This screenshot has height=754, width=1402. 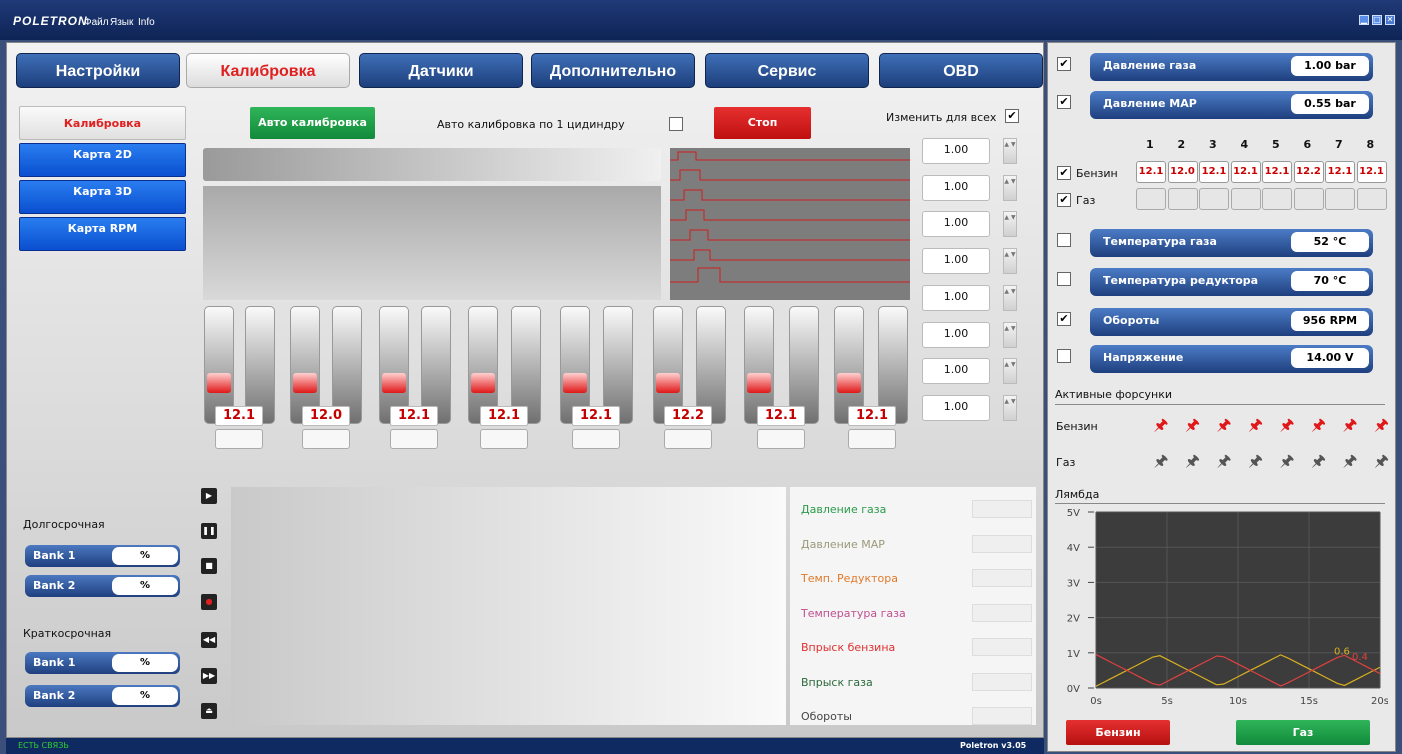 I want to click on minimize-icon: ▁, so click(x=1364, y=20).